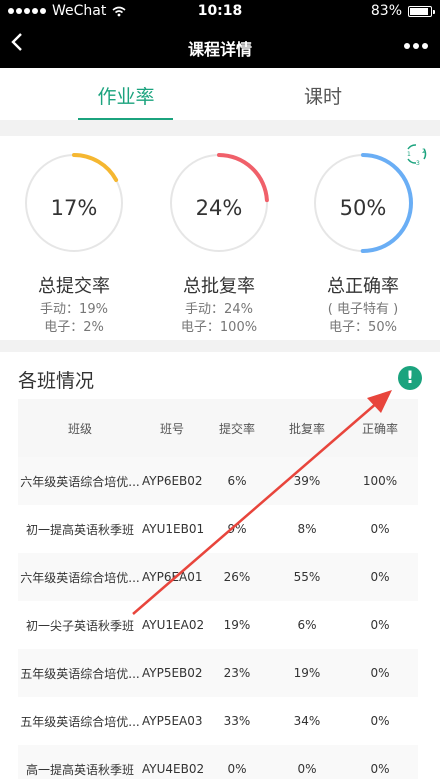 The height and width of the screenshot is (779, 440). I want to click on submit-rate: 19%, so click(237, 625).